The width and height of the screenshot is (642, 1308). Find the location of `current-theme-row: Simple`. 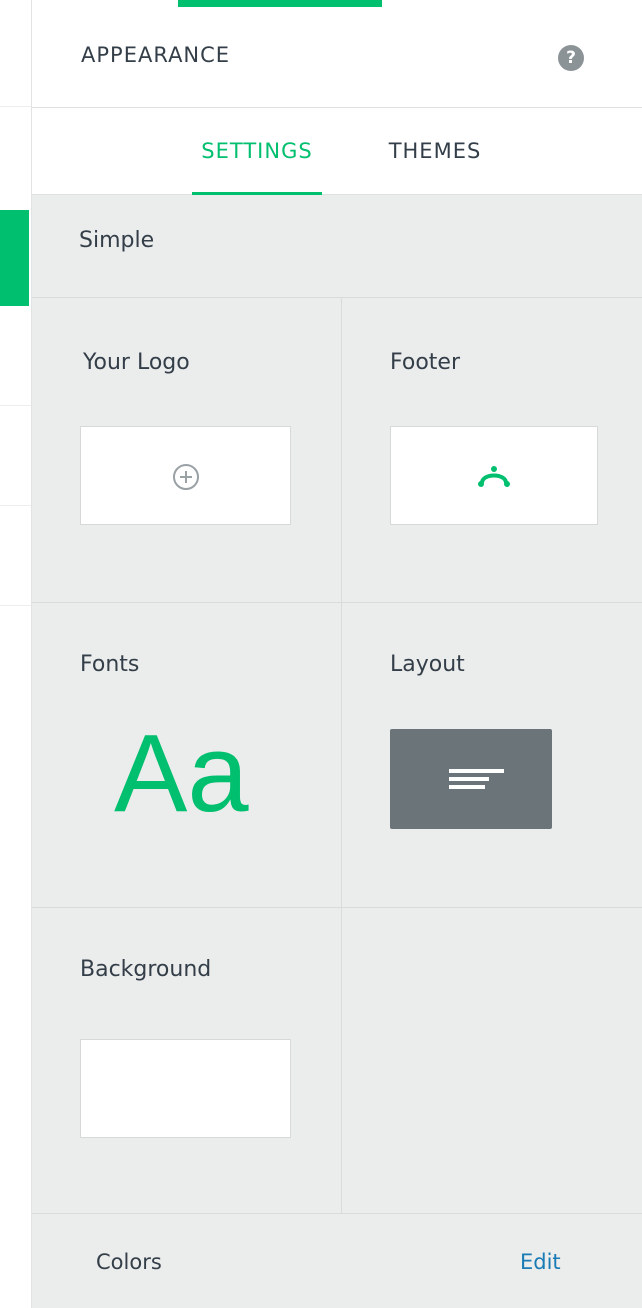

current-theme-row: Simple is located at coordinates (337, 246).